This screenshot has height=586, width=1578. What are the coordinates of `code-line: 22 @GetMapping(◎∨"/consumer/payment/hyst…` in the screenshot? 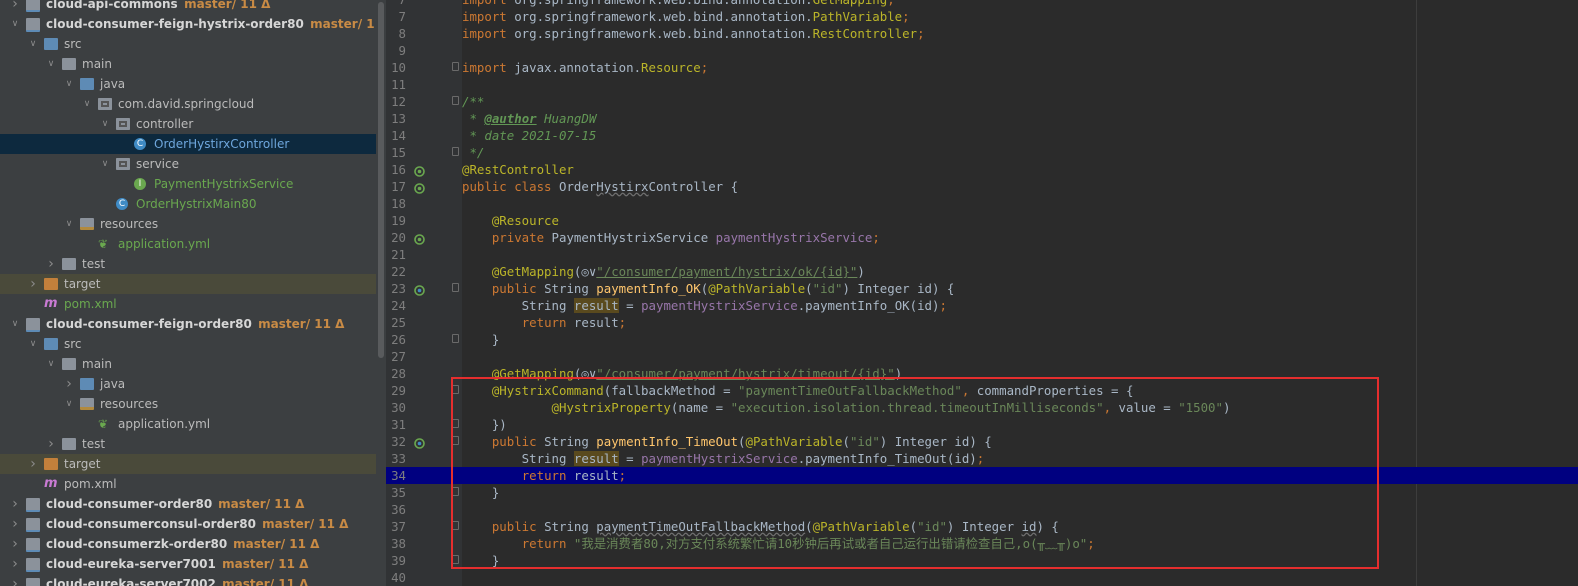 It's located at (982, 271).